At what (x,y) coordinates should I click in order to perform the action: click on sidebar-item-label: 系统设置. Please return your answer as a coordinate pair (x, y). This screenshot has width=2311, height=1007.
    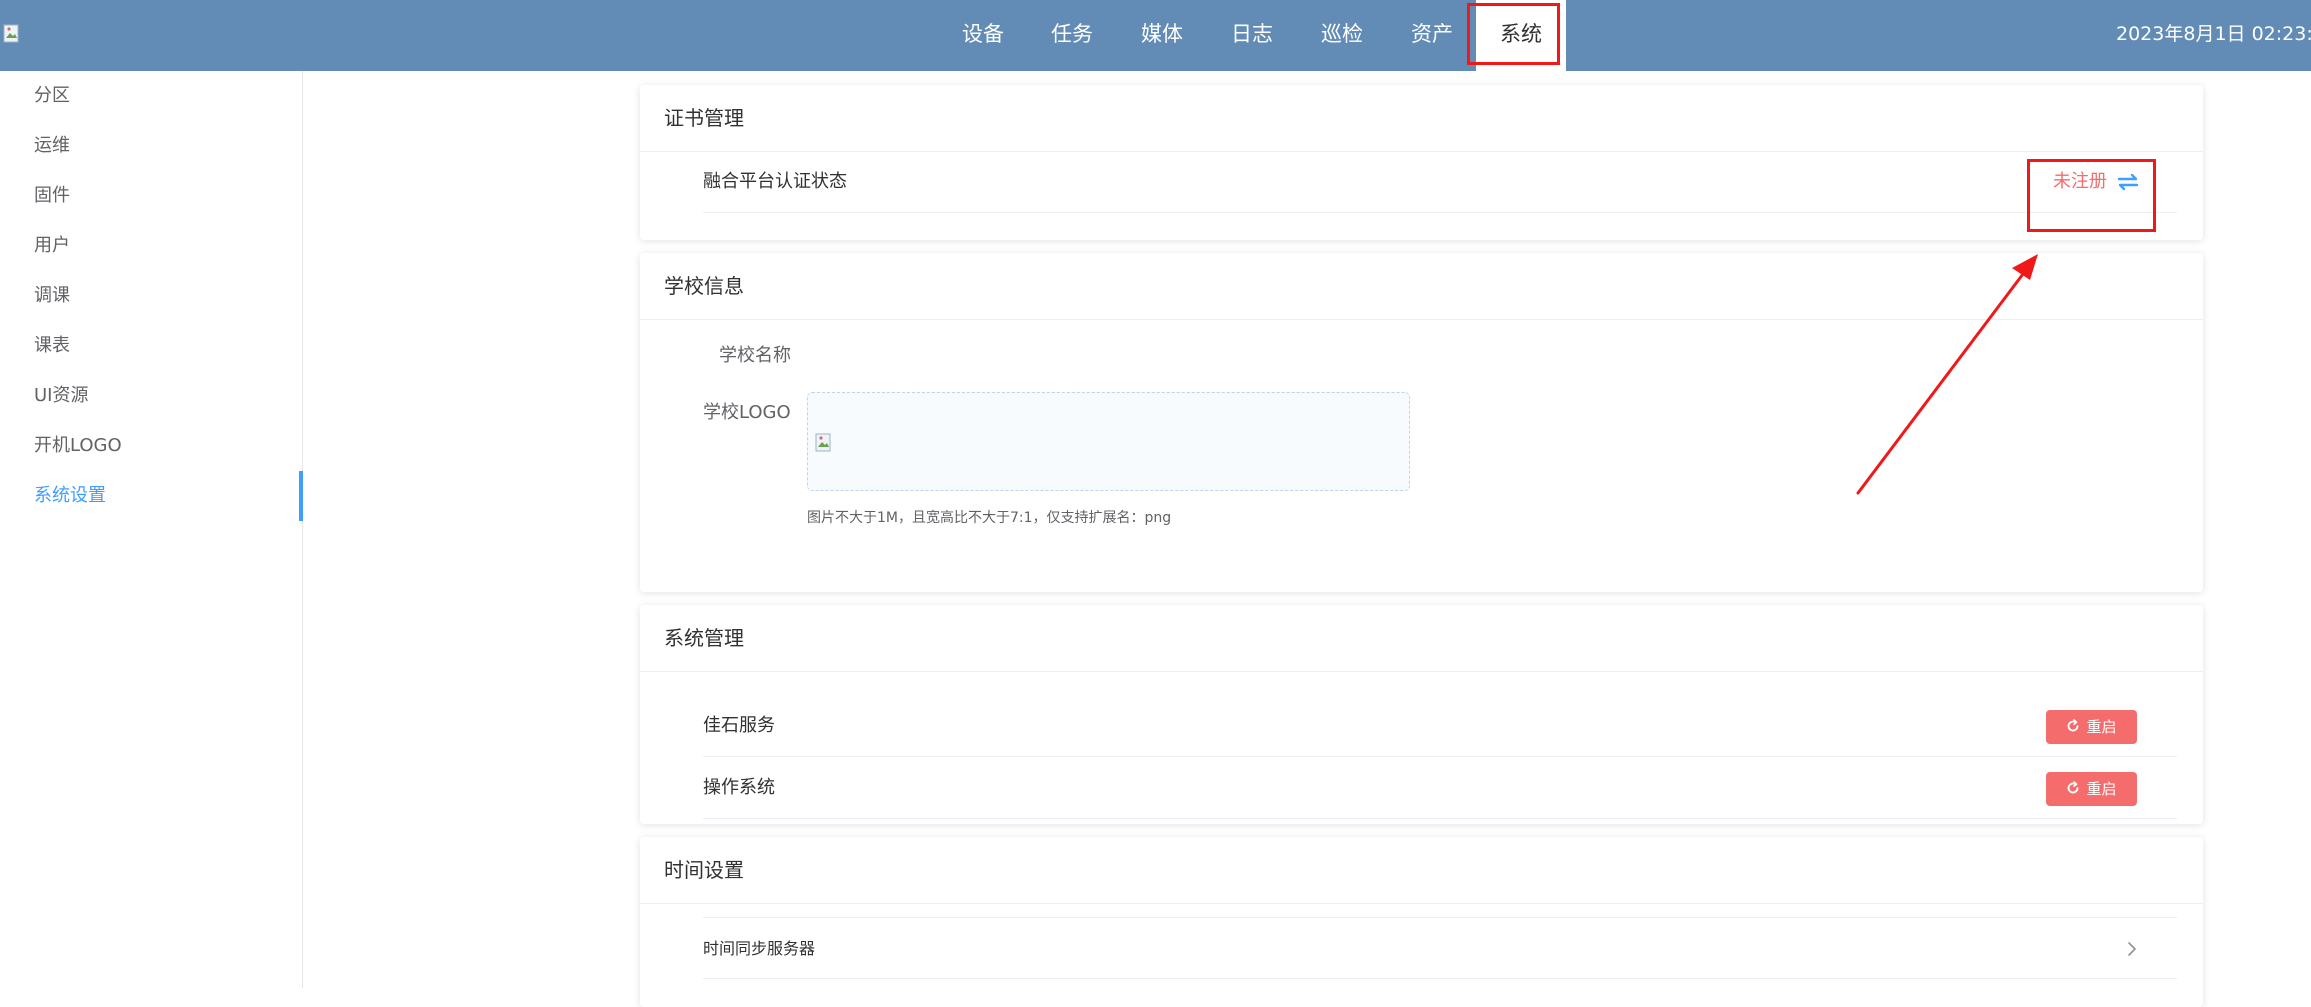
    Looking at the image, I should click on (70, 495).